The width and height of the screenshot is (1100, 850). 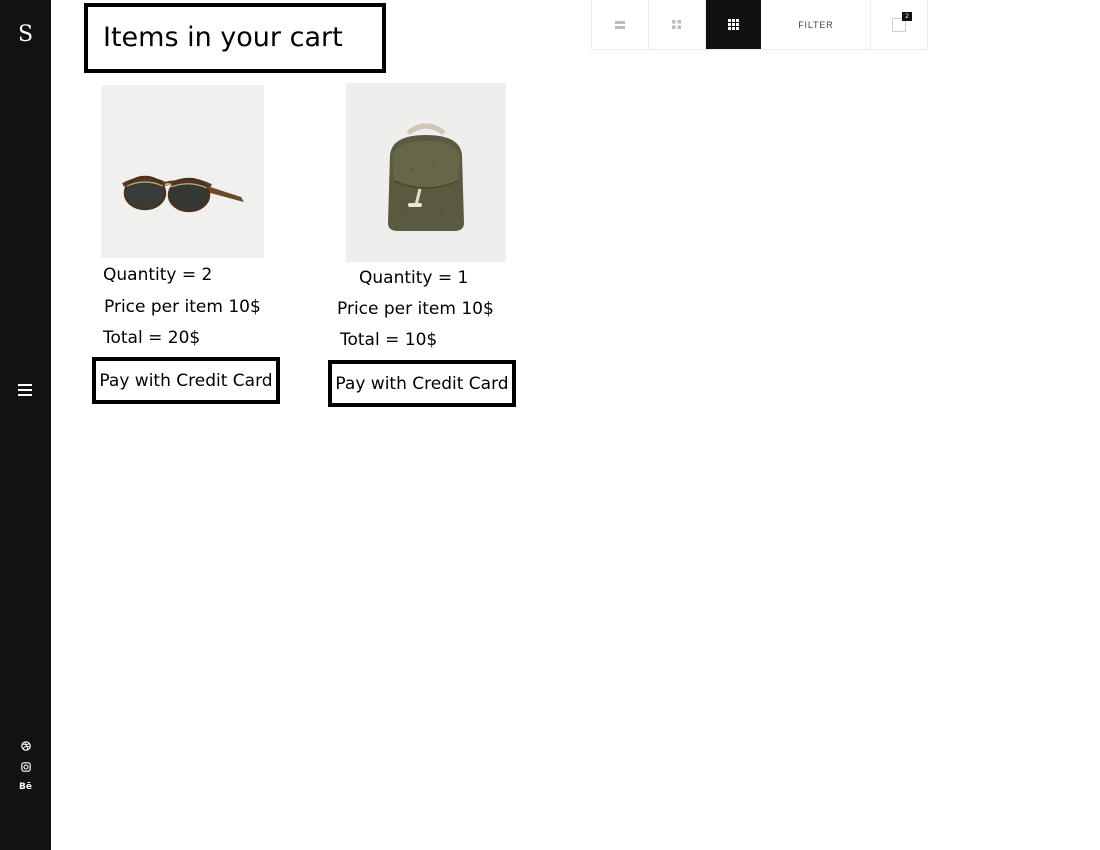 What do you see at coordinates (223, 37) in the screenshot?
I see `page-title: Items in your cart` at bounding box center [223, 37].